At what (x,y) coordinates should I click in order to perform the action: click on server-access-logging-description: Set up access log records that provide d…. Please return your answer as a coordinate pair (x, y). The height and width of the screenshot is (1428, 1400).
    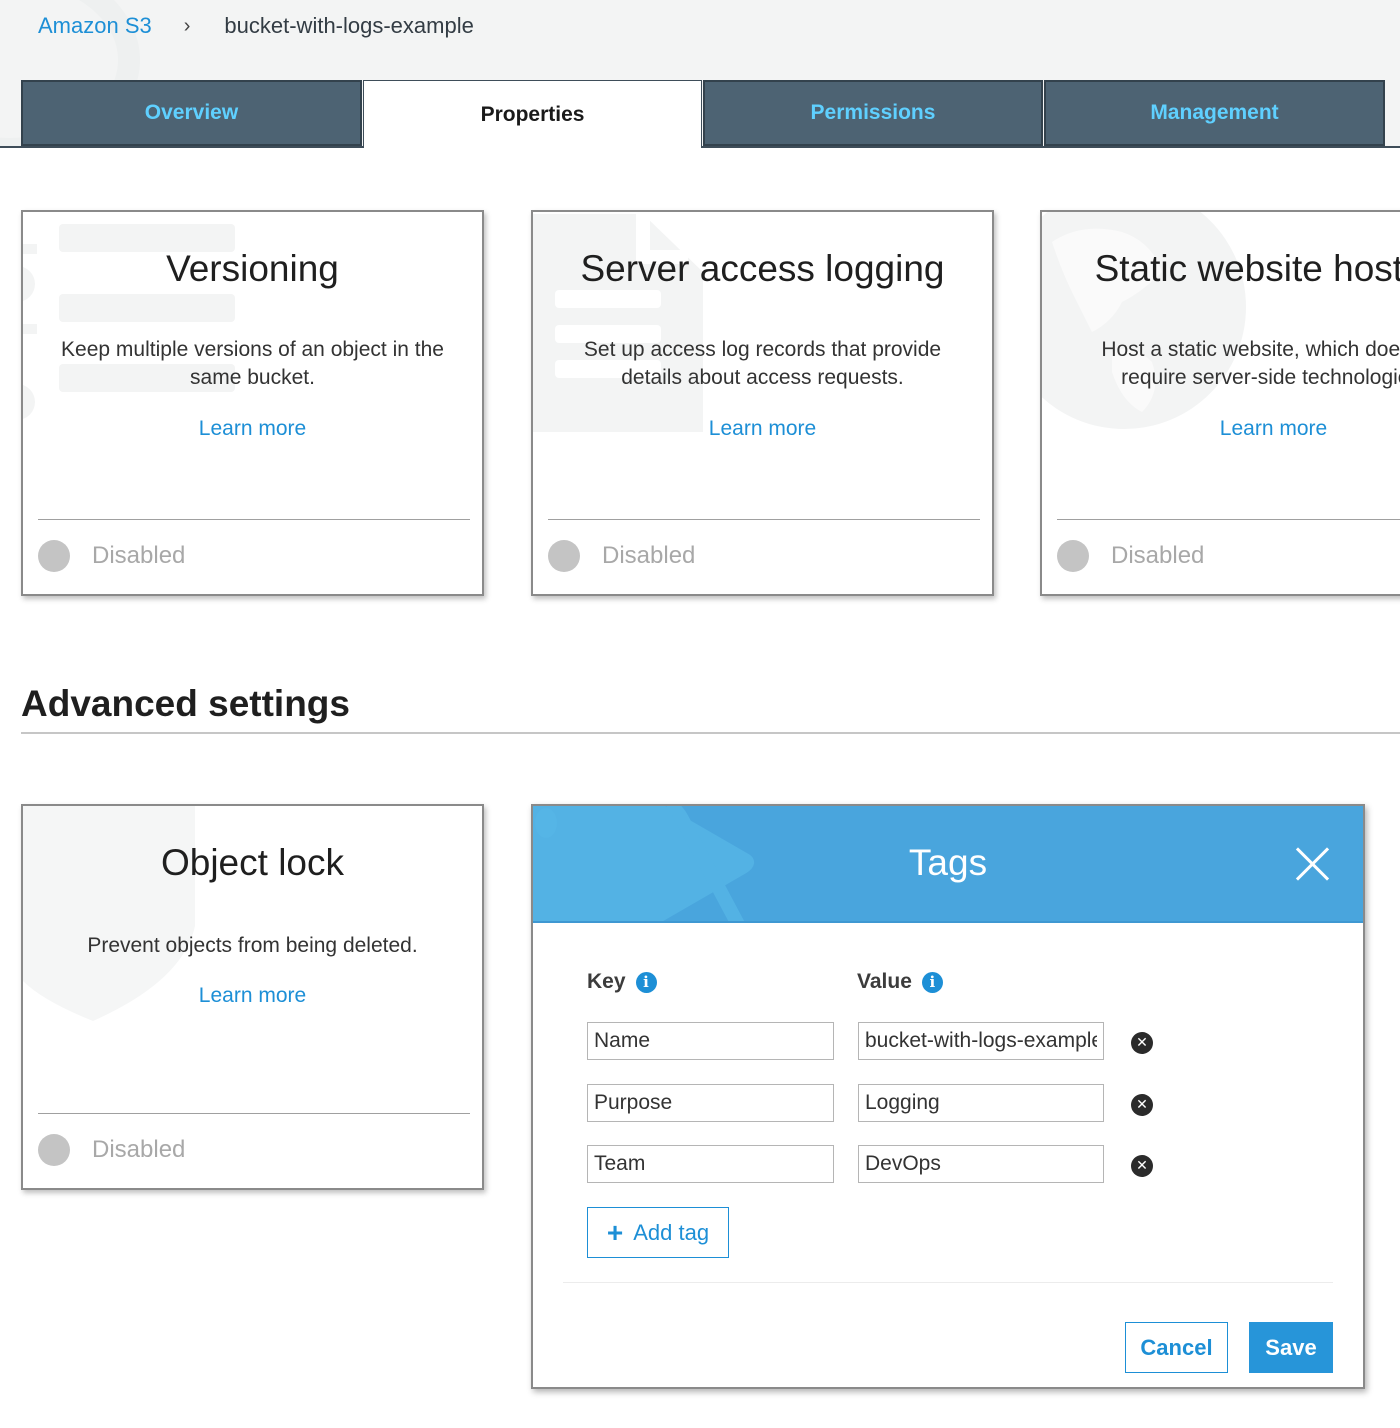
    Looking at the image, I should click on (762, 363).